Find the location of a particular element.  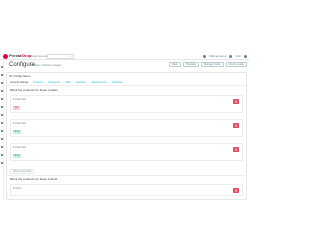

page-toolbar: Back Translate Manage hooks Check update is located at coordinates (208, 64).